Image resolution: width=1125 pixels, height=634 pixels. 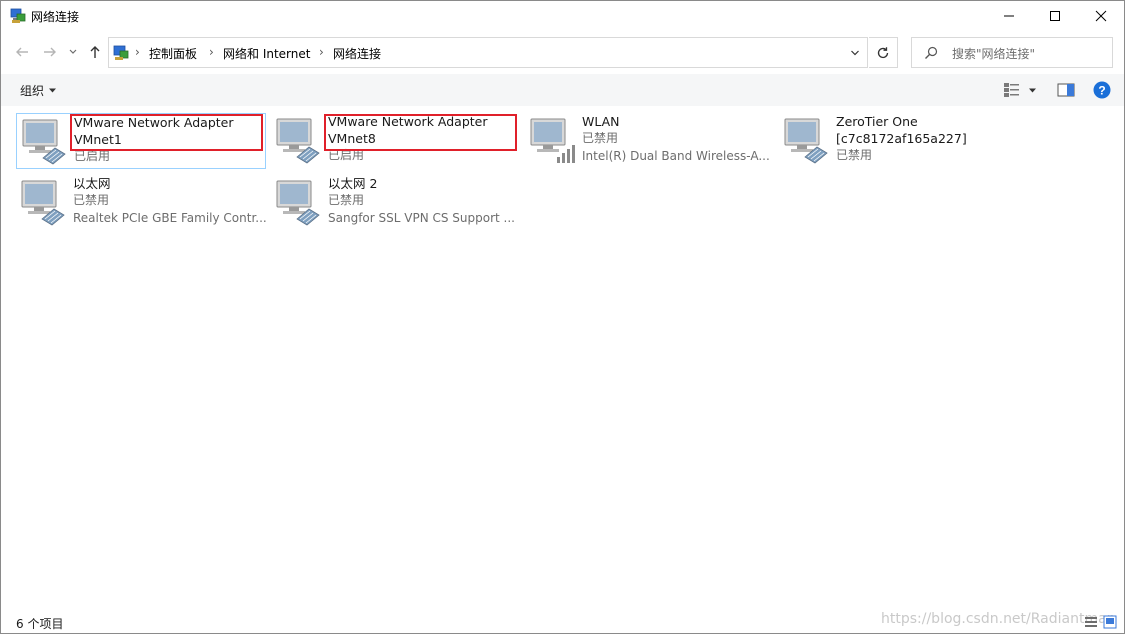 I want to click on view-dropdown-button, so click(x=1032, y=90).